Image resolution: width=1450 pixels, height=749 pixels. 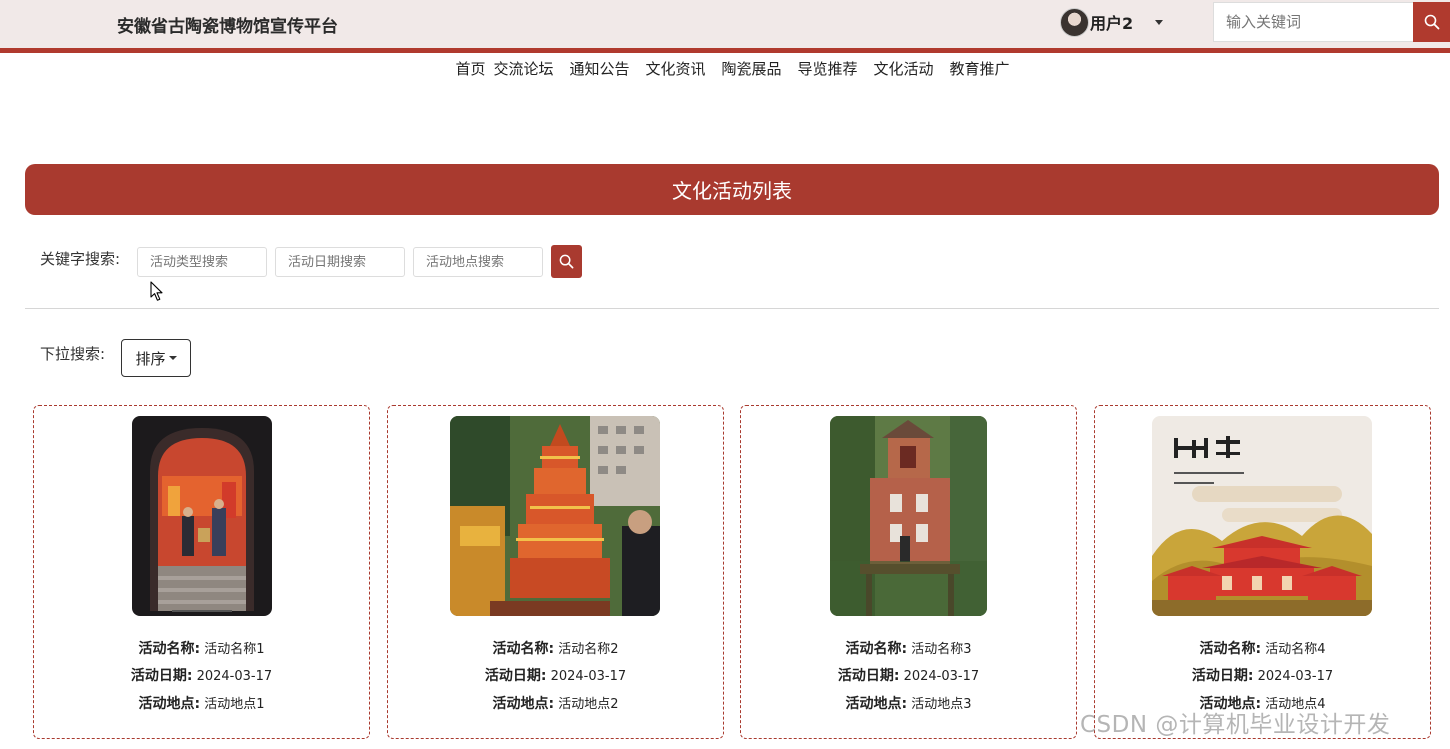 What do you see at coordinates (201, 703) in the screenshot?
I see `activity-place-row: 活动地点: 活动地点1` at bounding box center [201, 703].